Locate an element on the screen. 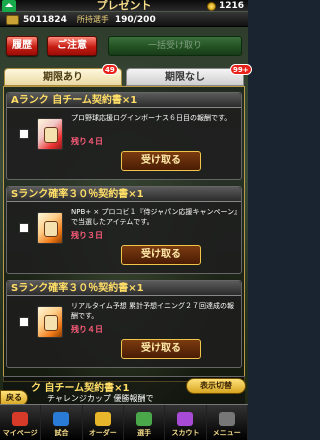  scout-icon is located at coordinates (185, 419).